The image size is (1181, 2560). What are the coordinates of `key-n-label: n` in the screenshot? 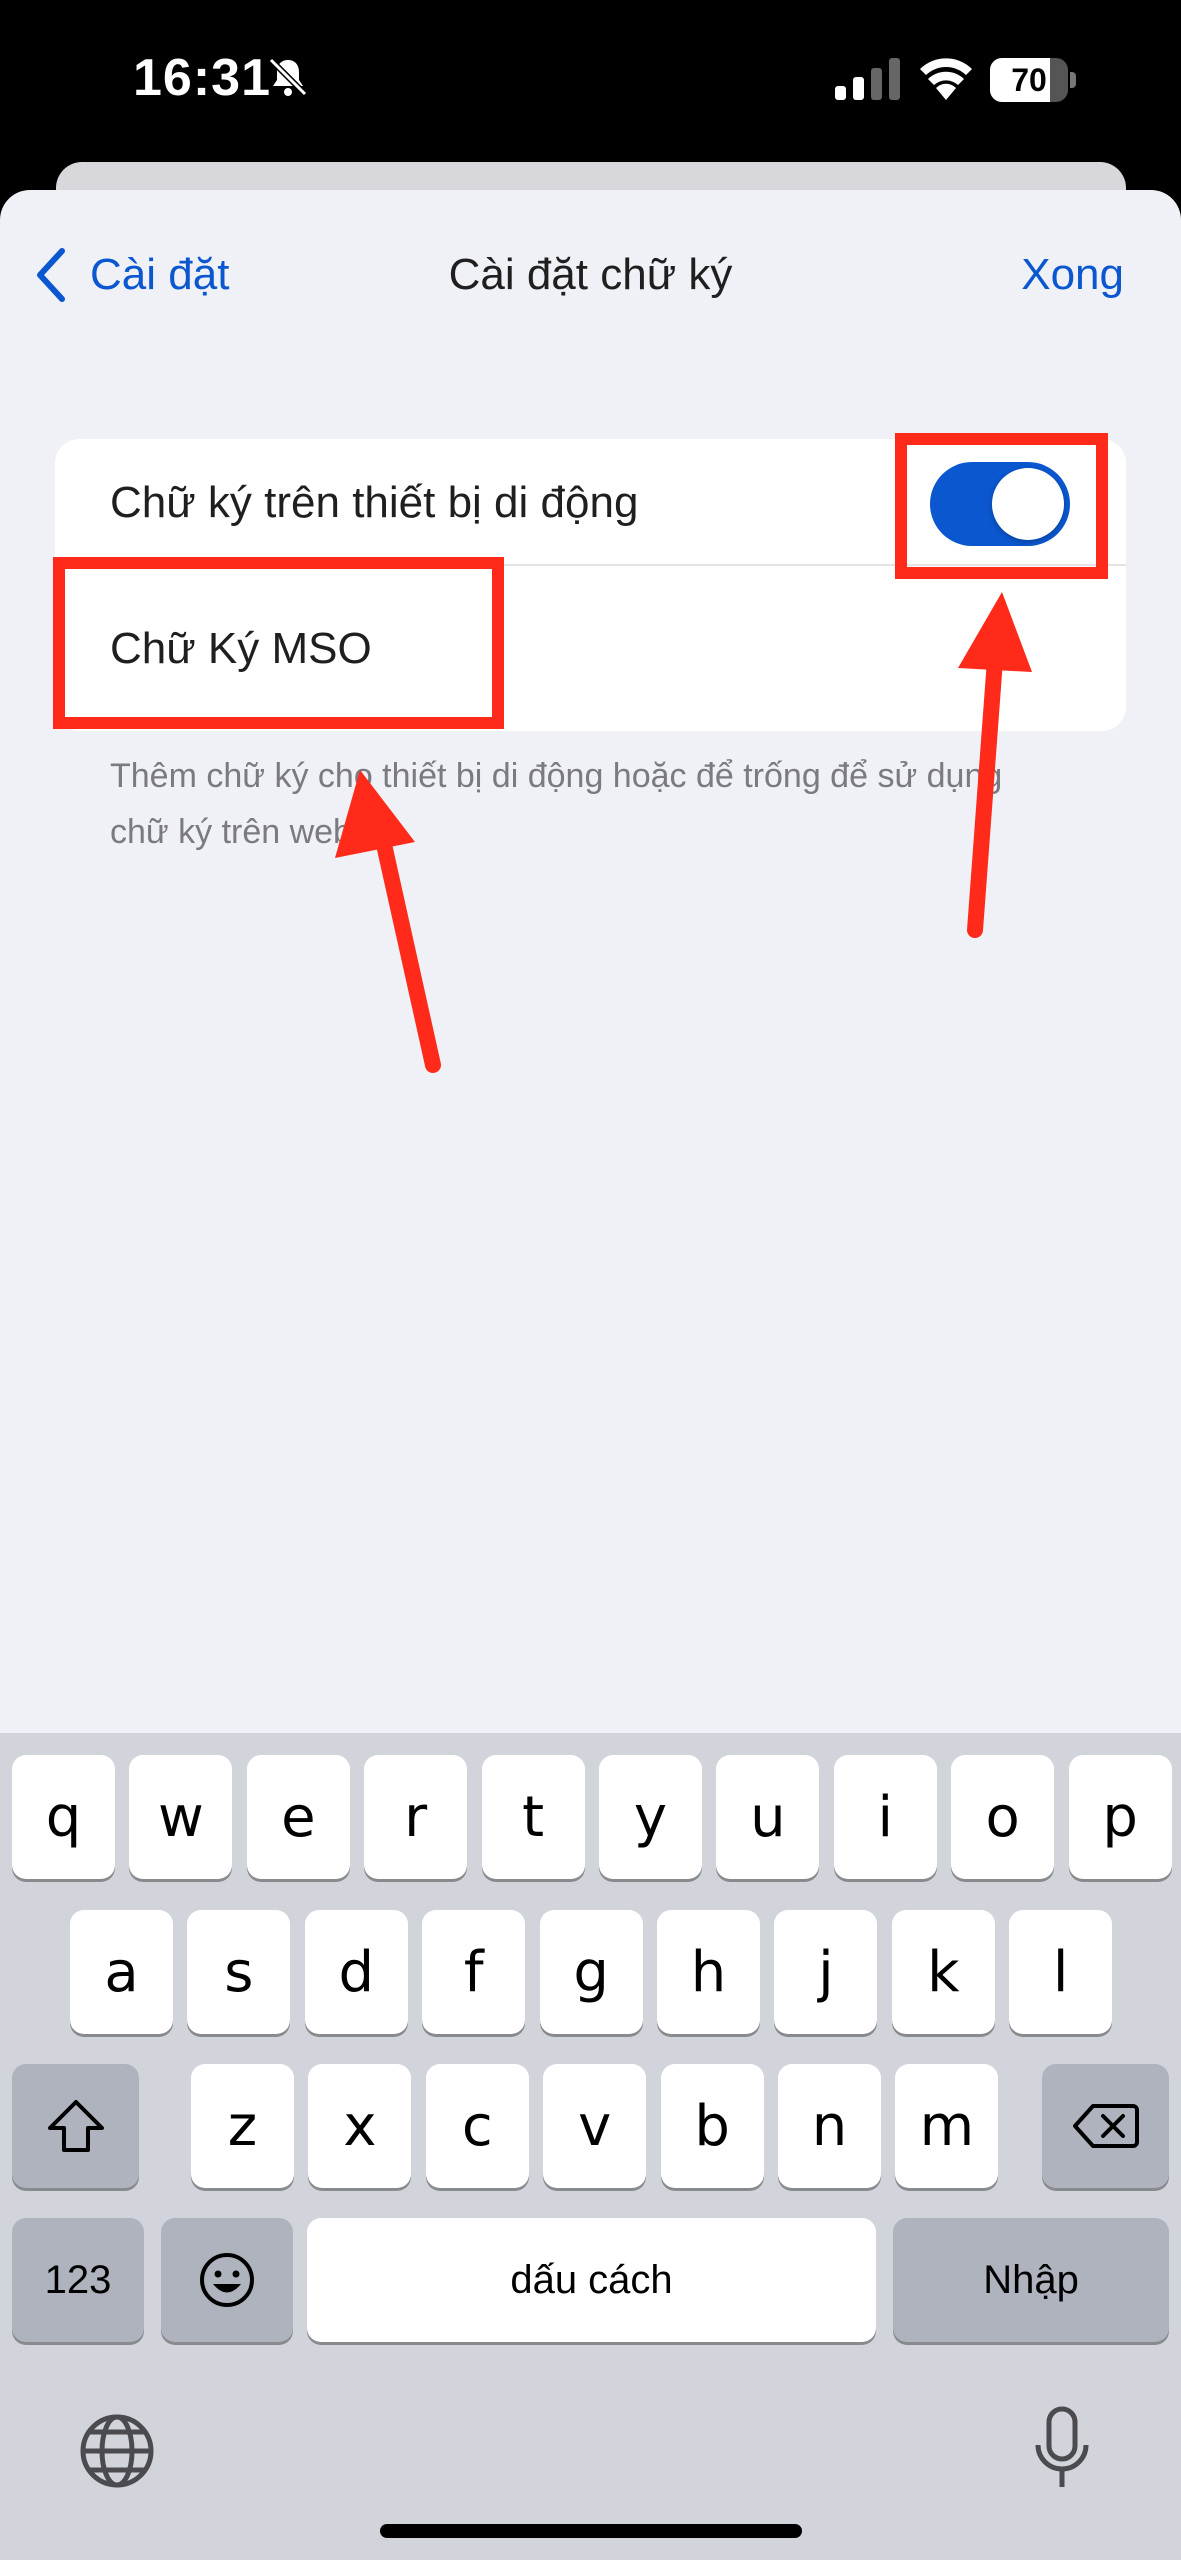 It's located at (829, 2126).